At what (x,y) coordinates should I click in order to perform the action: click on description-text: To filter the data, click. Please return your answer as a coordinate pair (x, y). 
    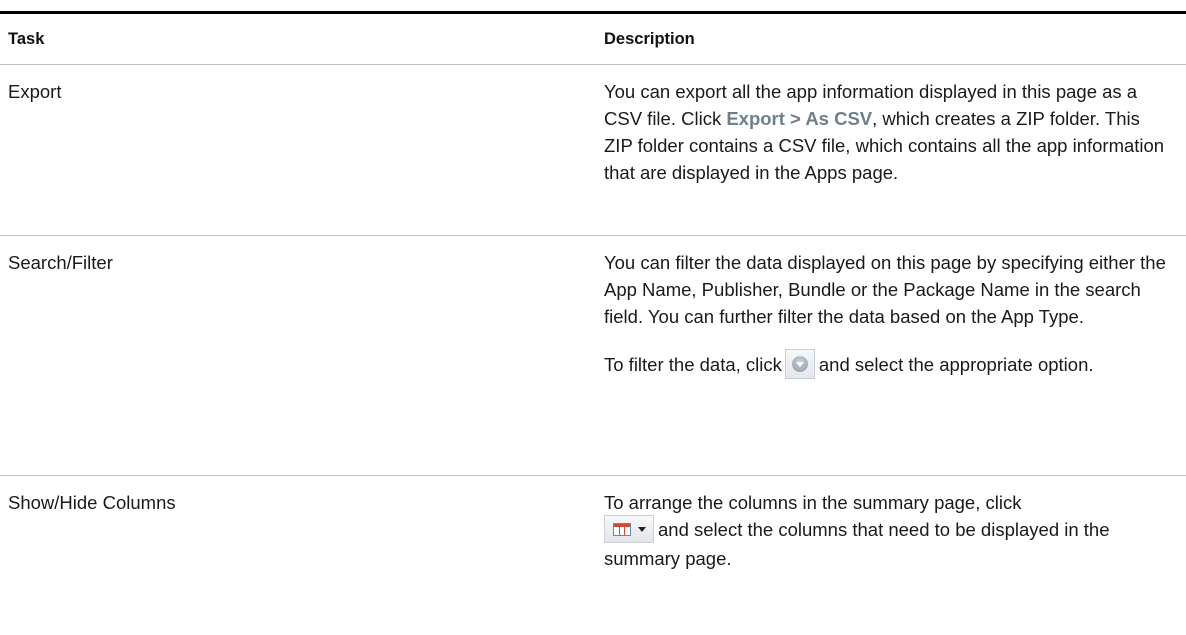
    Looking at the image, I should click on (693, 364).